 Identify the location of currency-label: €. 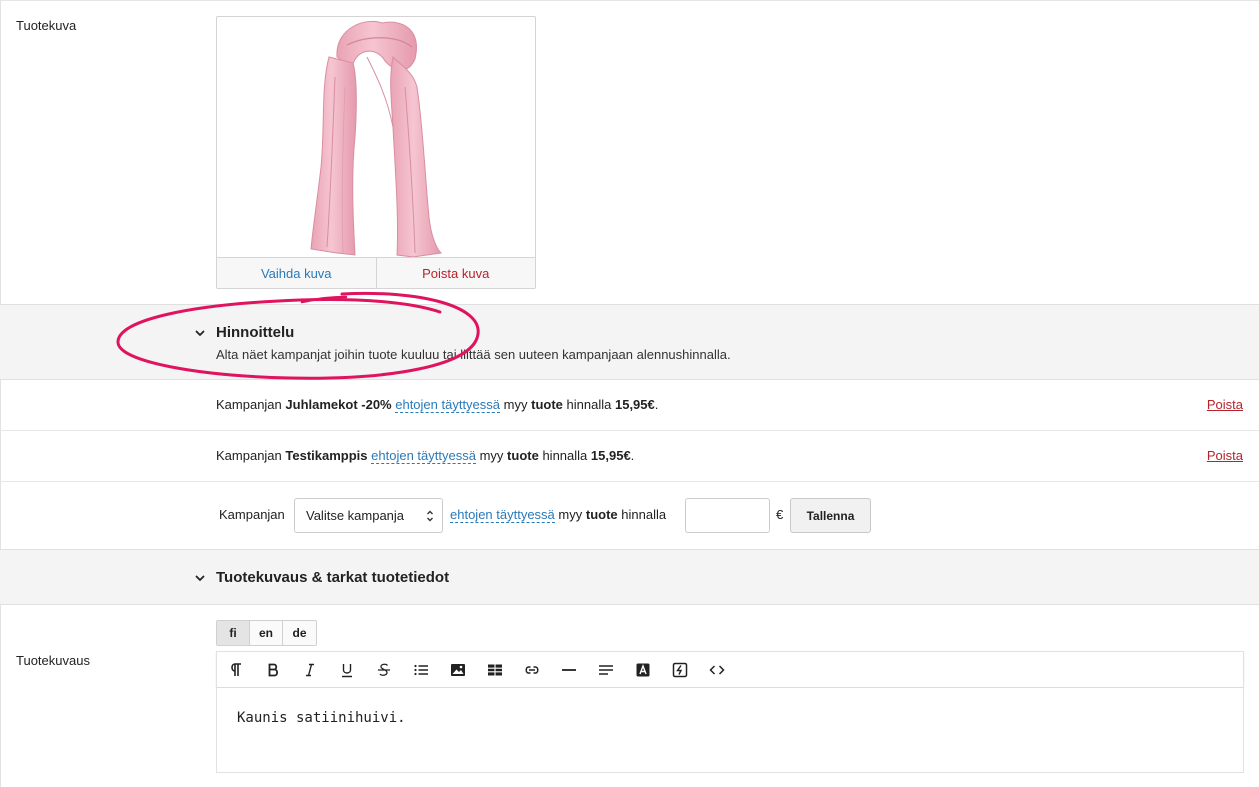
(780, 514).